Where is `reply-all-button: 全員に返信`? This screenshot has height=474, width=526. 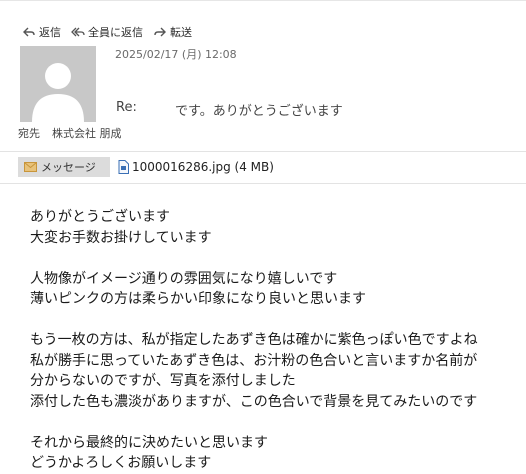 reply-all-button: 全員に返信 is located at coordinates (107, 32).